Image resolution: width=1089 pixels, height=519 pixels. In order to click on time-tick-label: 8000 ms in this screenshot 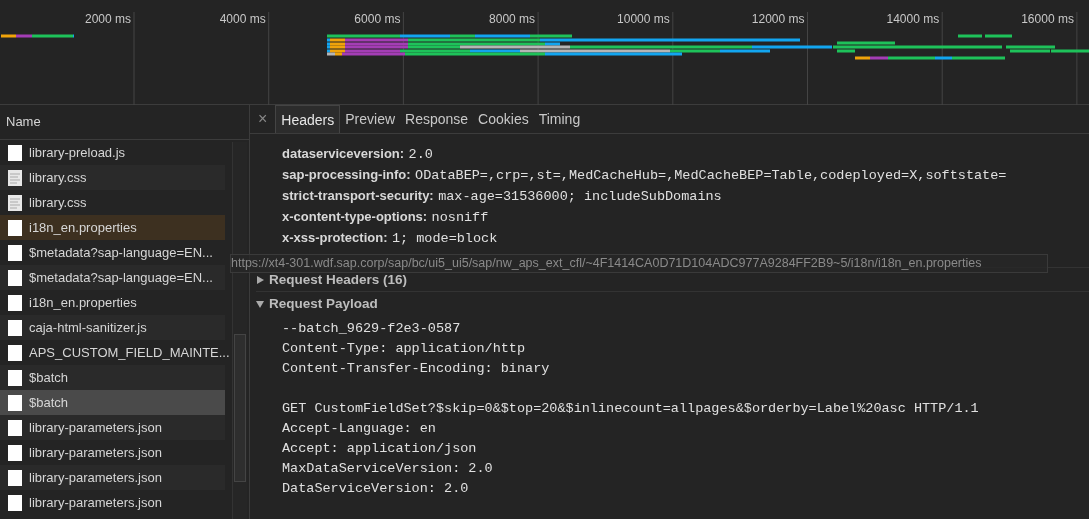, I will do `click(512, 19)`.